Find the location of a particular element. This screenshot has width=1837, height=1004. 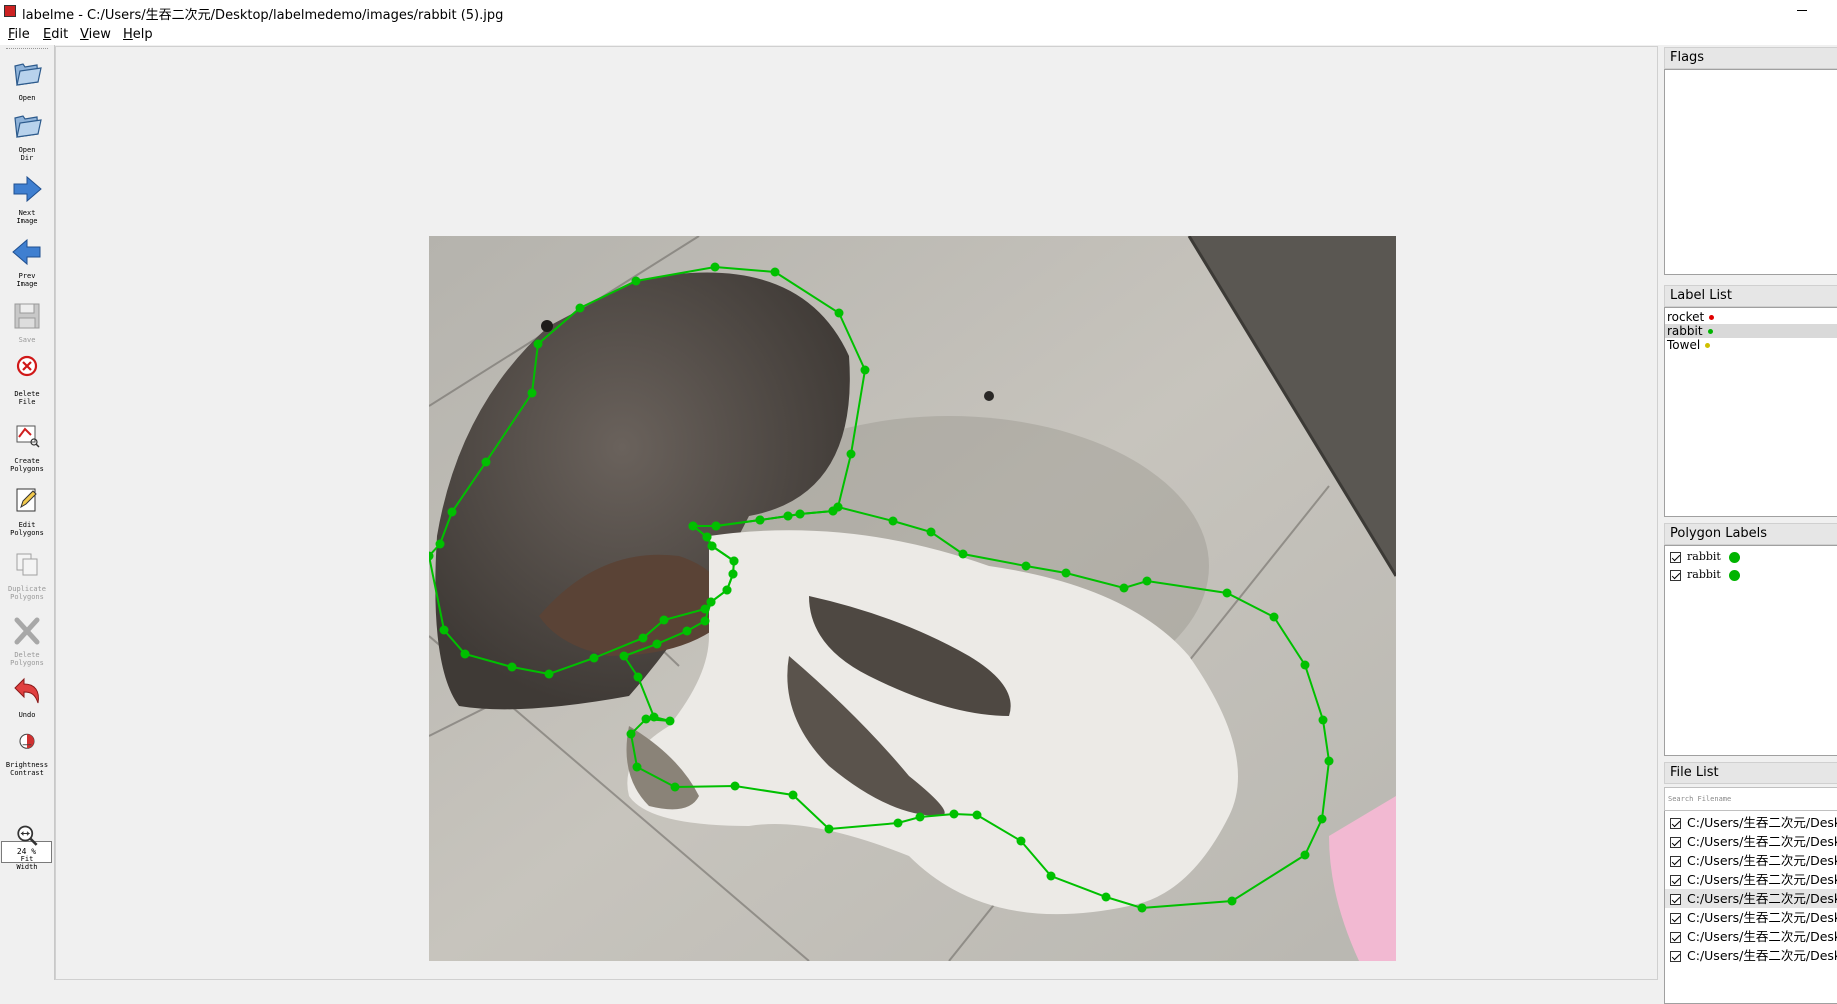

create-polygons-button: Create Polygons is located at coordinates (27, 447).